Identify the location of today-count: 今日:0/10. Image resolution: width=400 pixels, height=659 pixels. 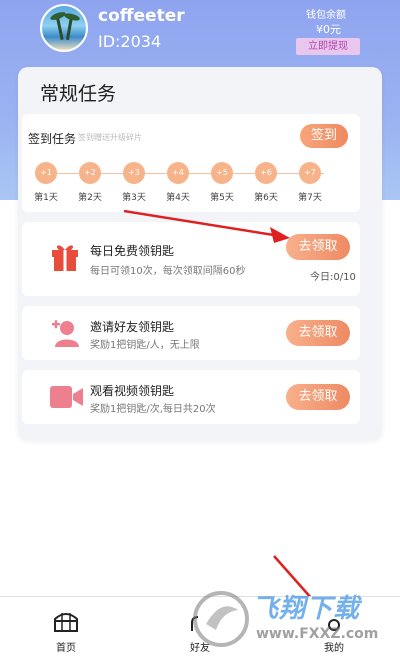
(333, 277).